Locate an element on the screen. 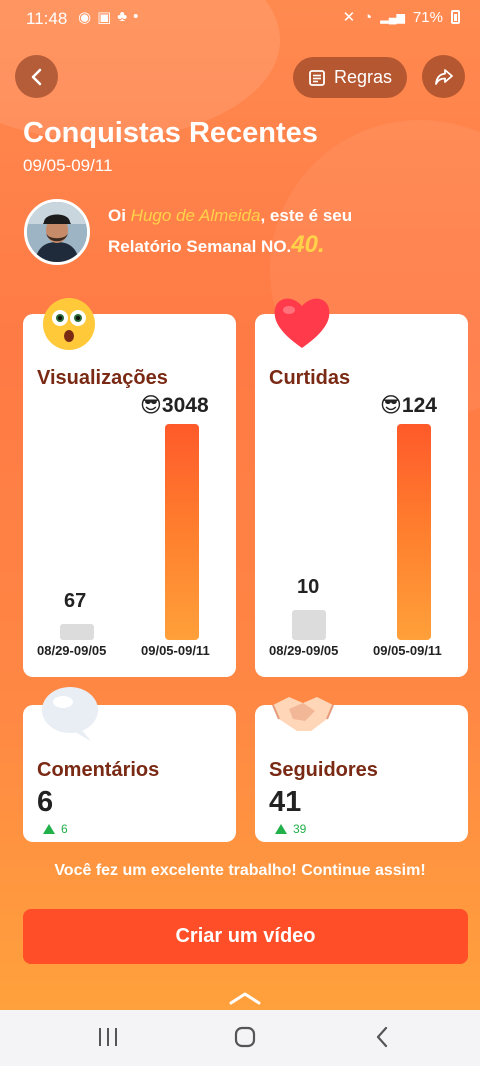 This screenshot has height=1066, width=480. views-label: Visualizações is located at coordinates (102, 378).